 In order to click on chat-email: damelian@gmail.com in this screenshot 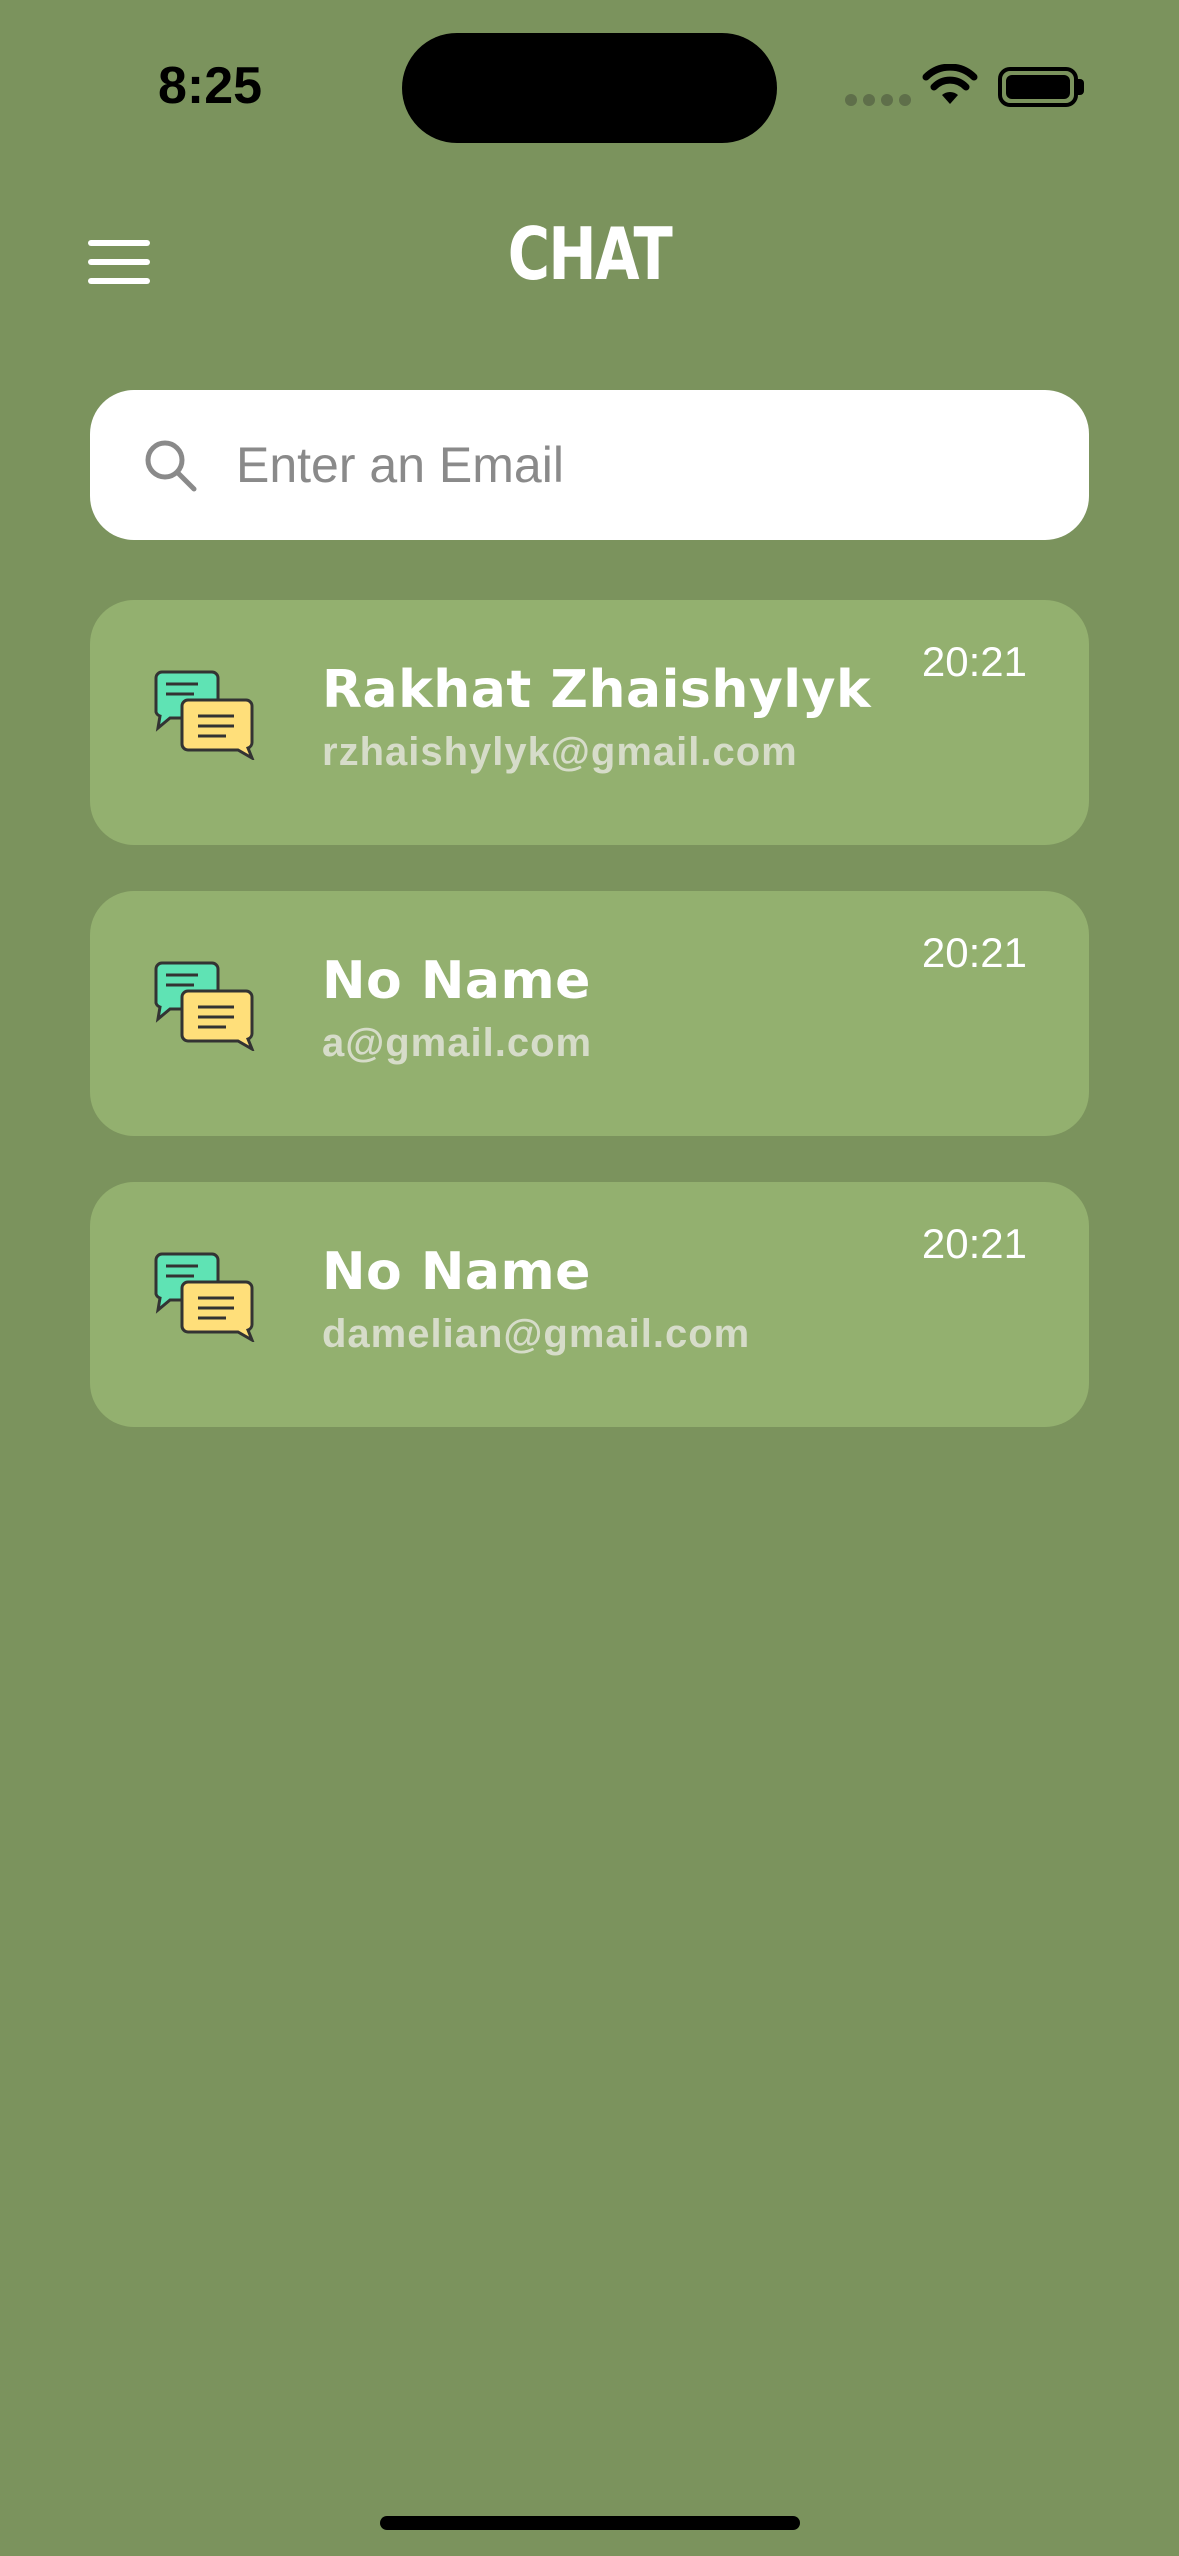, I will do `click(536, 1334)`.